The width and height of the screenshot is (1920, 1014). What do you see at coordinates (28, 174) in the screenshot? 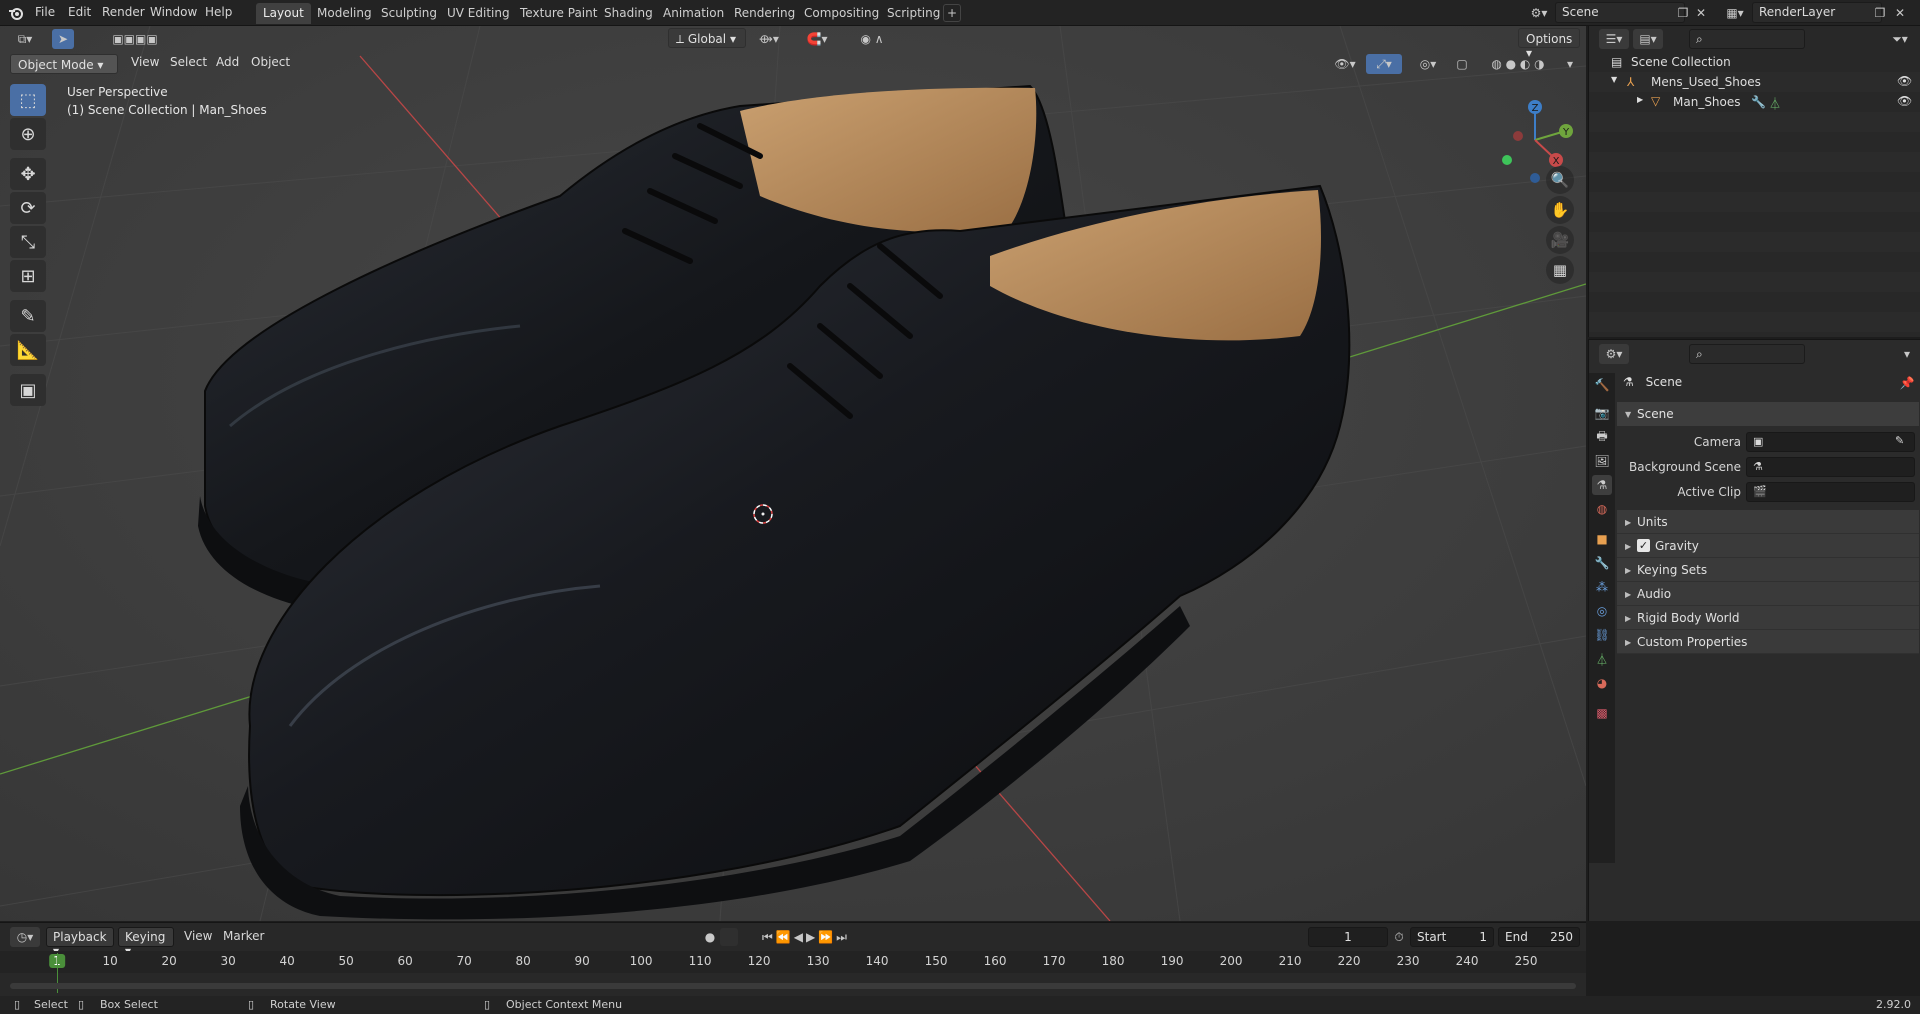
I see `move-tool-icon: ✥` at bounding box center [28, 174].